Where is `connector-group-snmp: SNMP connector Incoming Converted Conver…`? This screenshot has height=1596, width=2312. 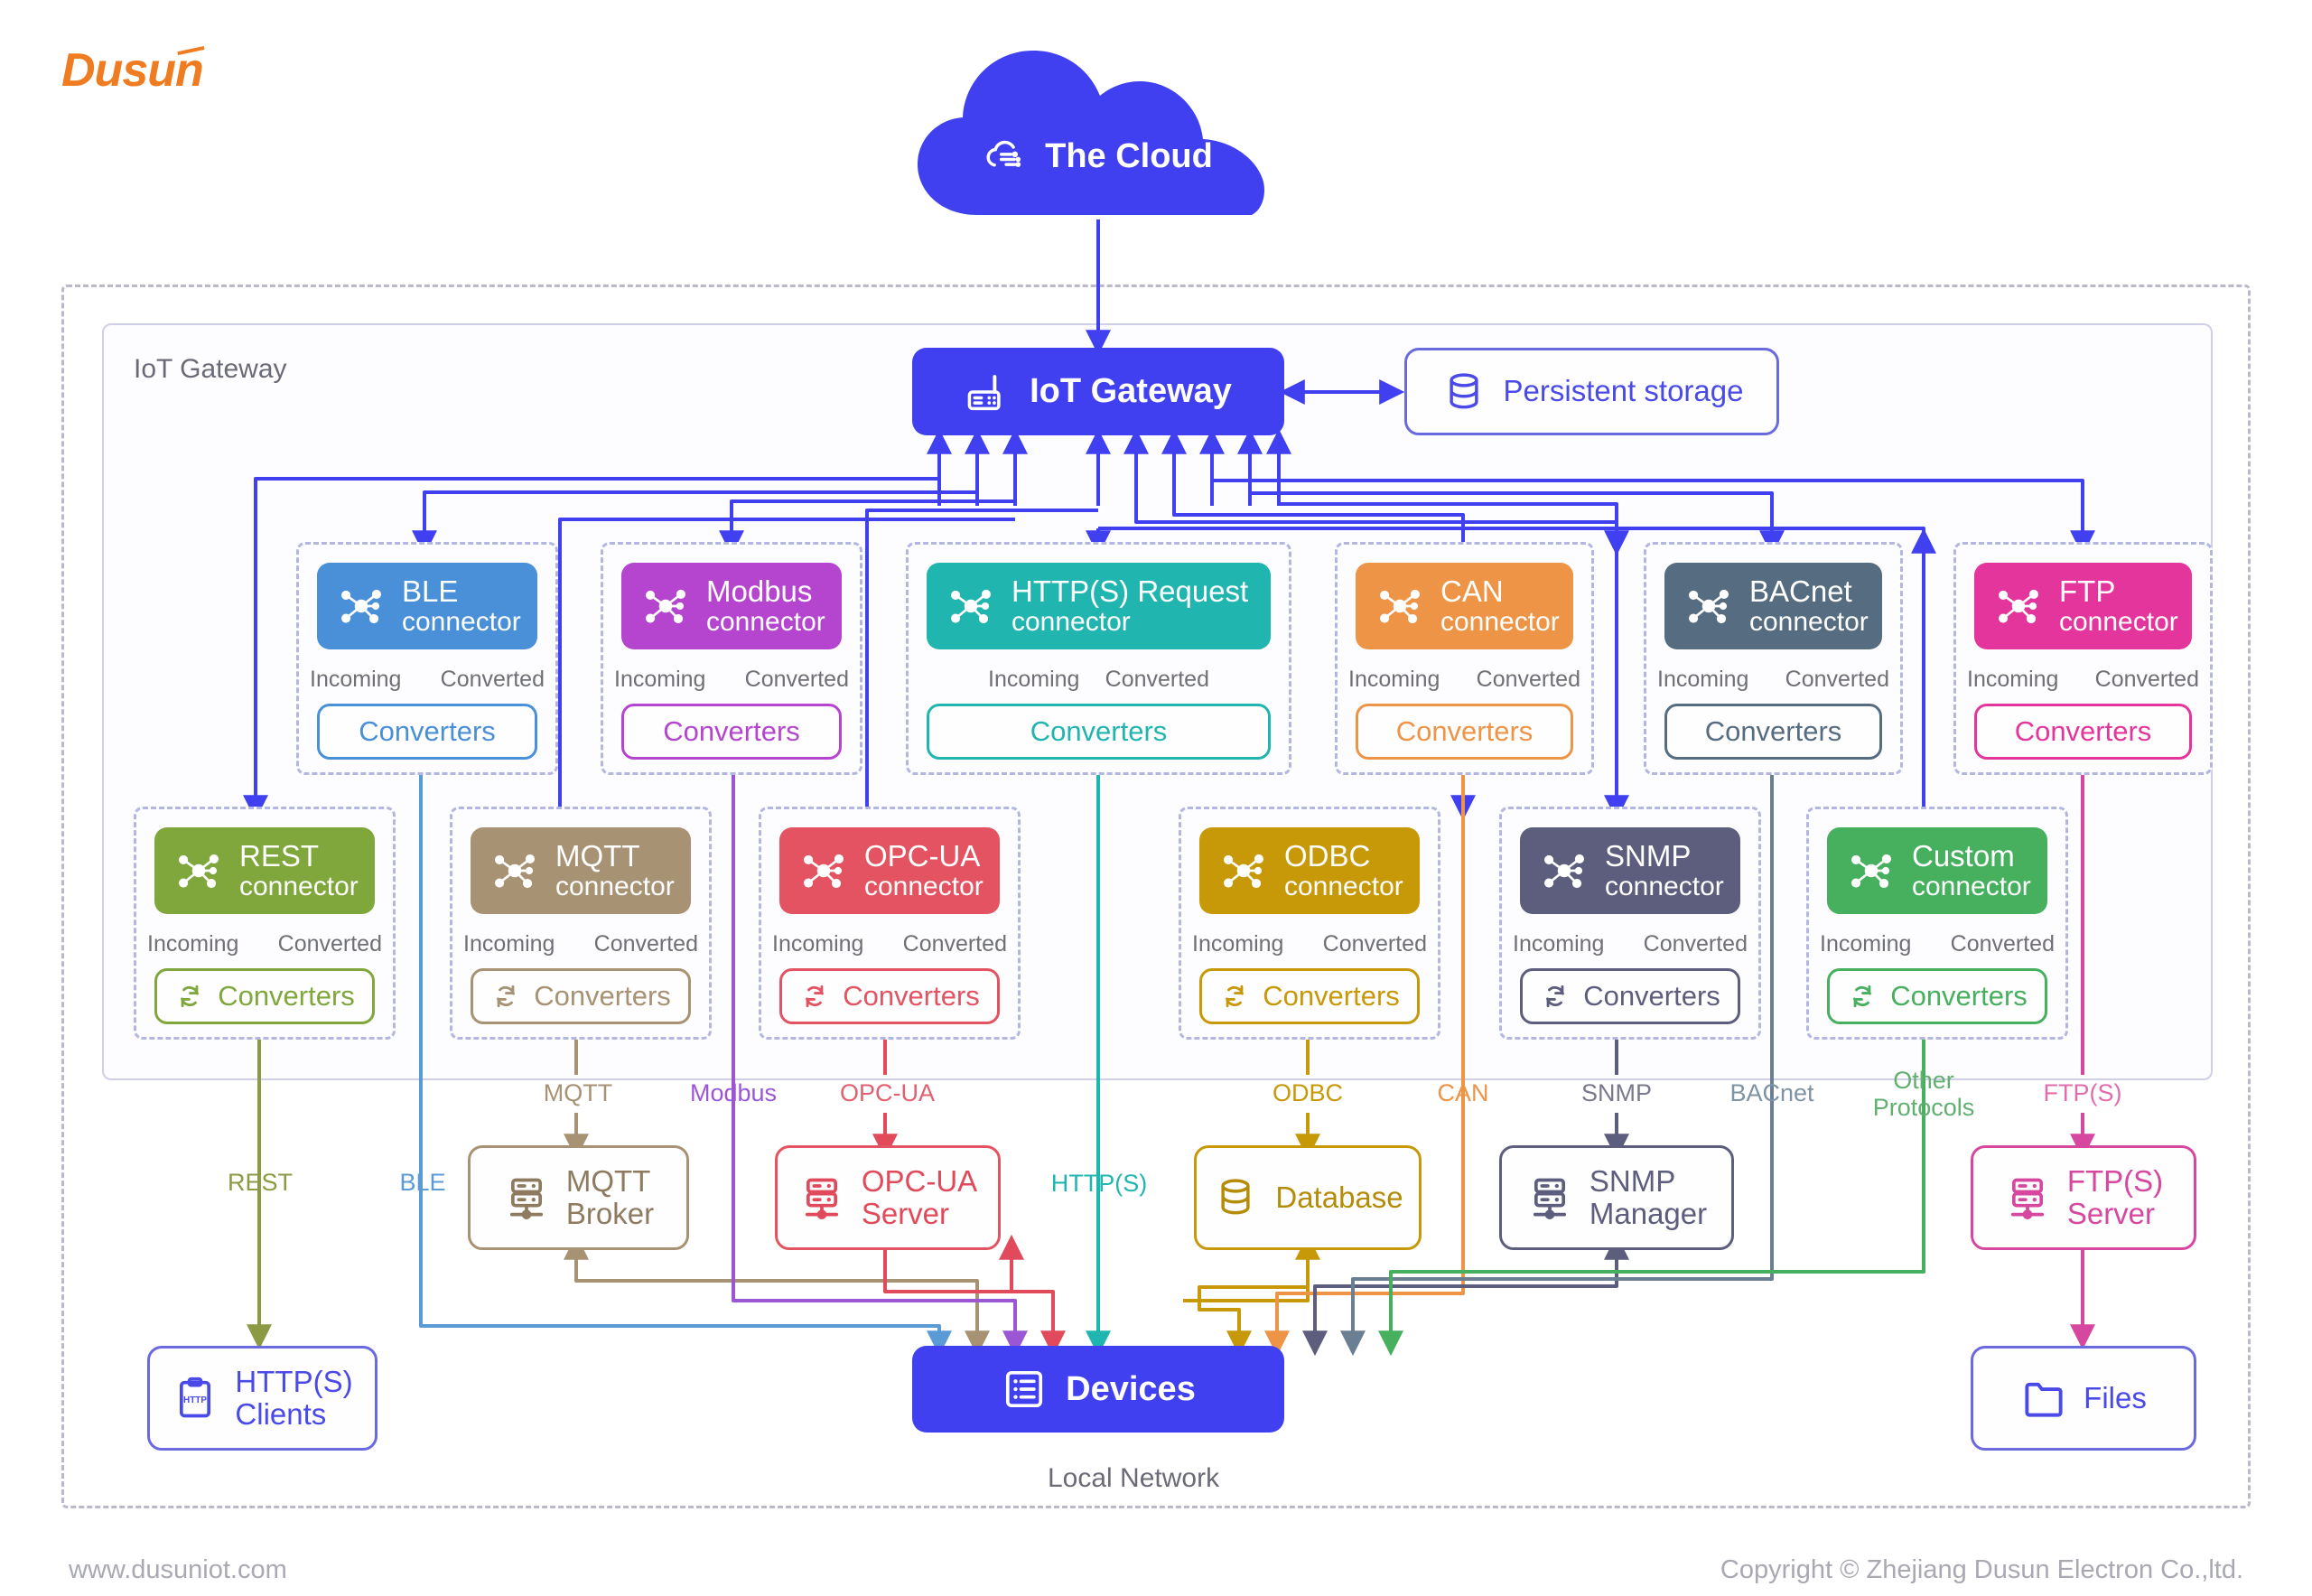
connector-group-snmp: SNMP connector Incoming Converted Conver… is located at coordinates (1630, 924).